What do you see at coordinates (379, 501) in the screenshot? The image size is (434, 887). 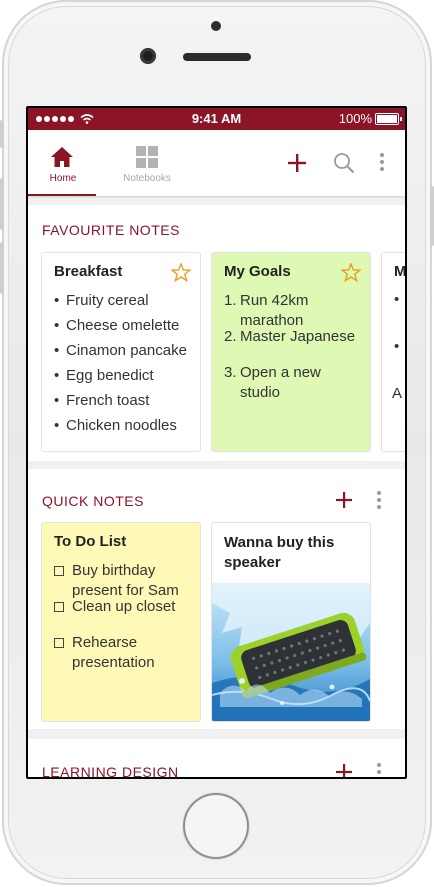 I see `quick-notes-more-icon` at bounding box center [379, 501].